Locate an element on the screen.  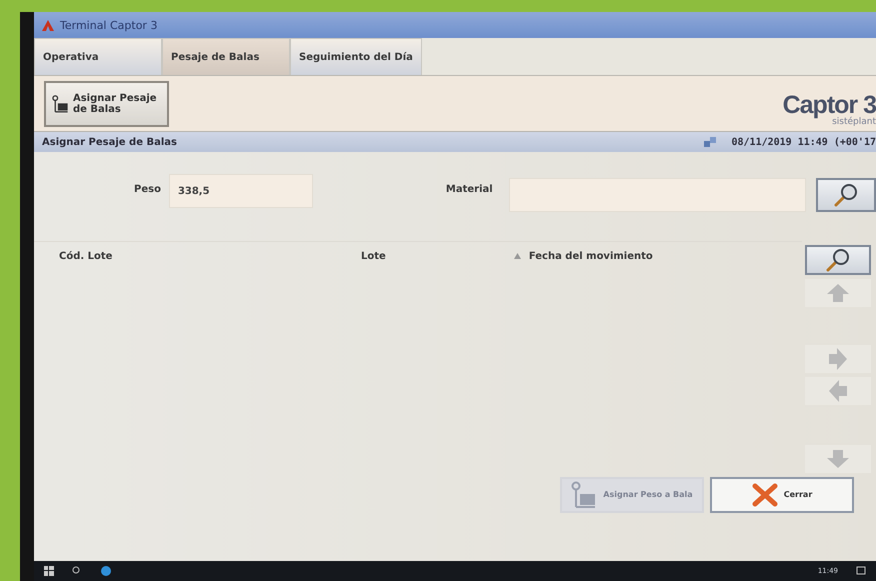
start-icon is located at coordinates (49, 571).